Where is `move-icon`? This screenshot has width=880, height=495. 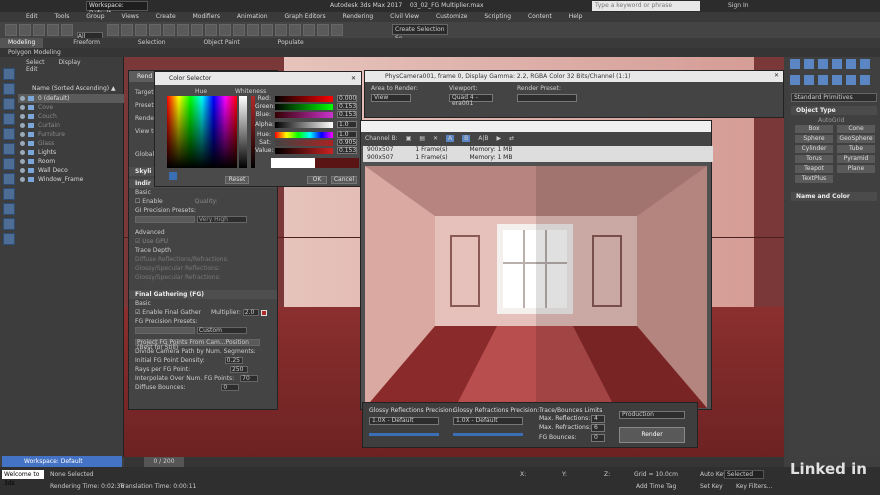 move-icon is located at coordinates (168, 30).